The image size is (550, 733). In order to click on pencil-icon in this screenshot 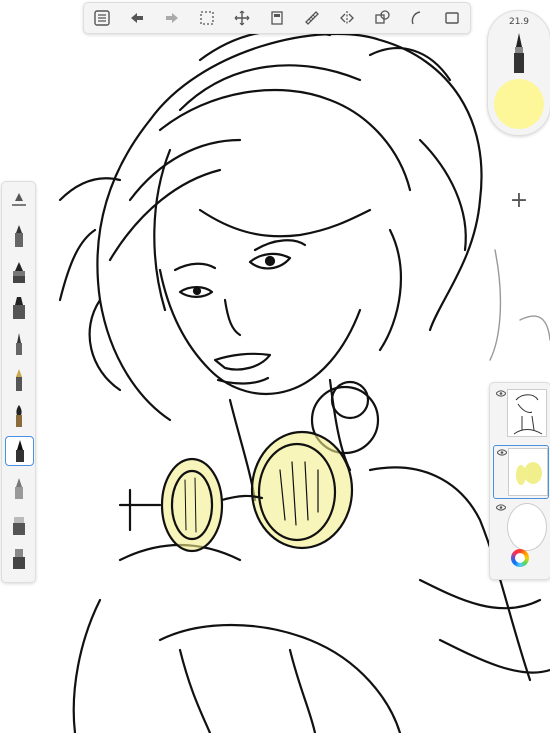, I will do `click(18, 236)`.